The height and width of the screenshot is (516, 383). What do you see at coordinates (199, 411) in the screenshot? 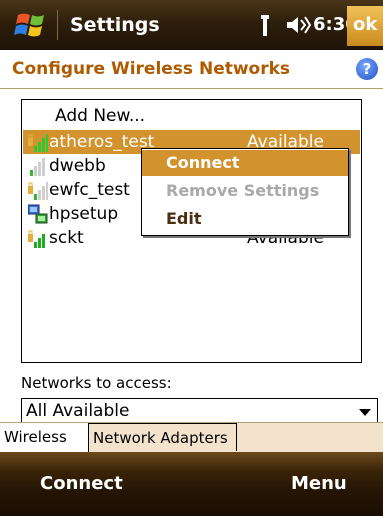
I see `networks-to-access-select: All Available` at bounding box center [199, 411].